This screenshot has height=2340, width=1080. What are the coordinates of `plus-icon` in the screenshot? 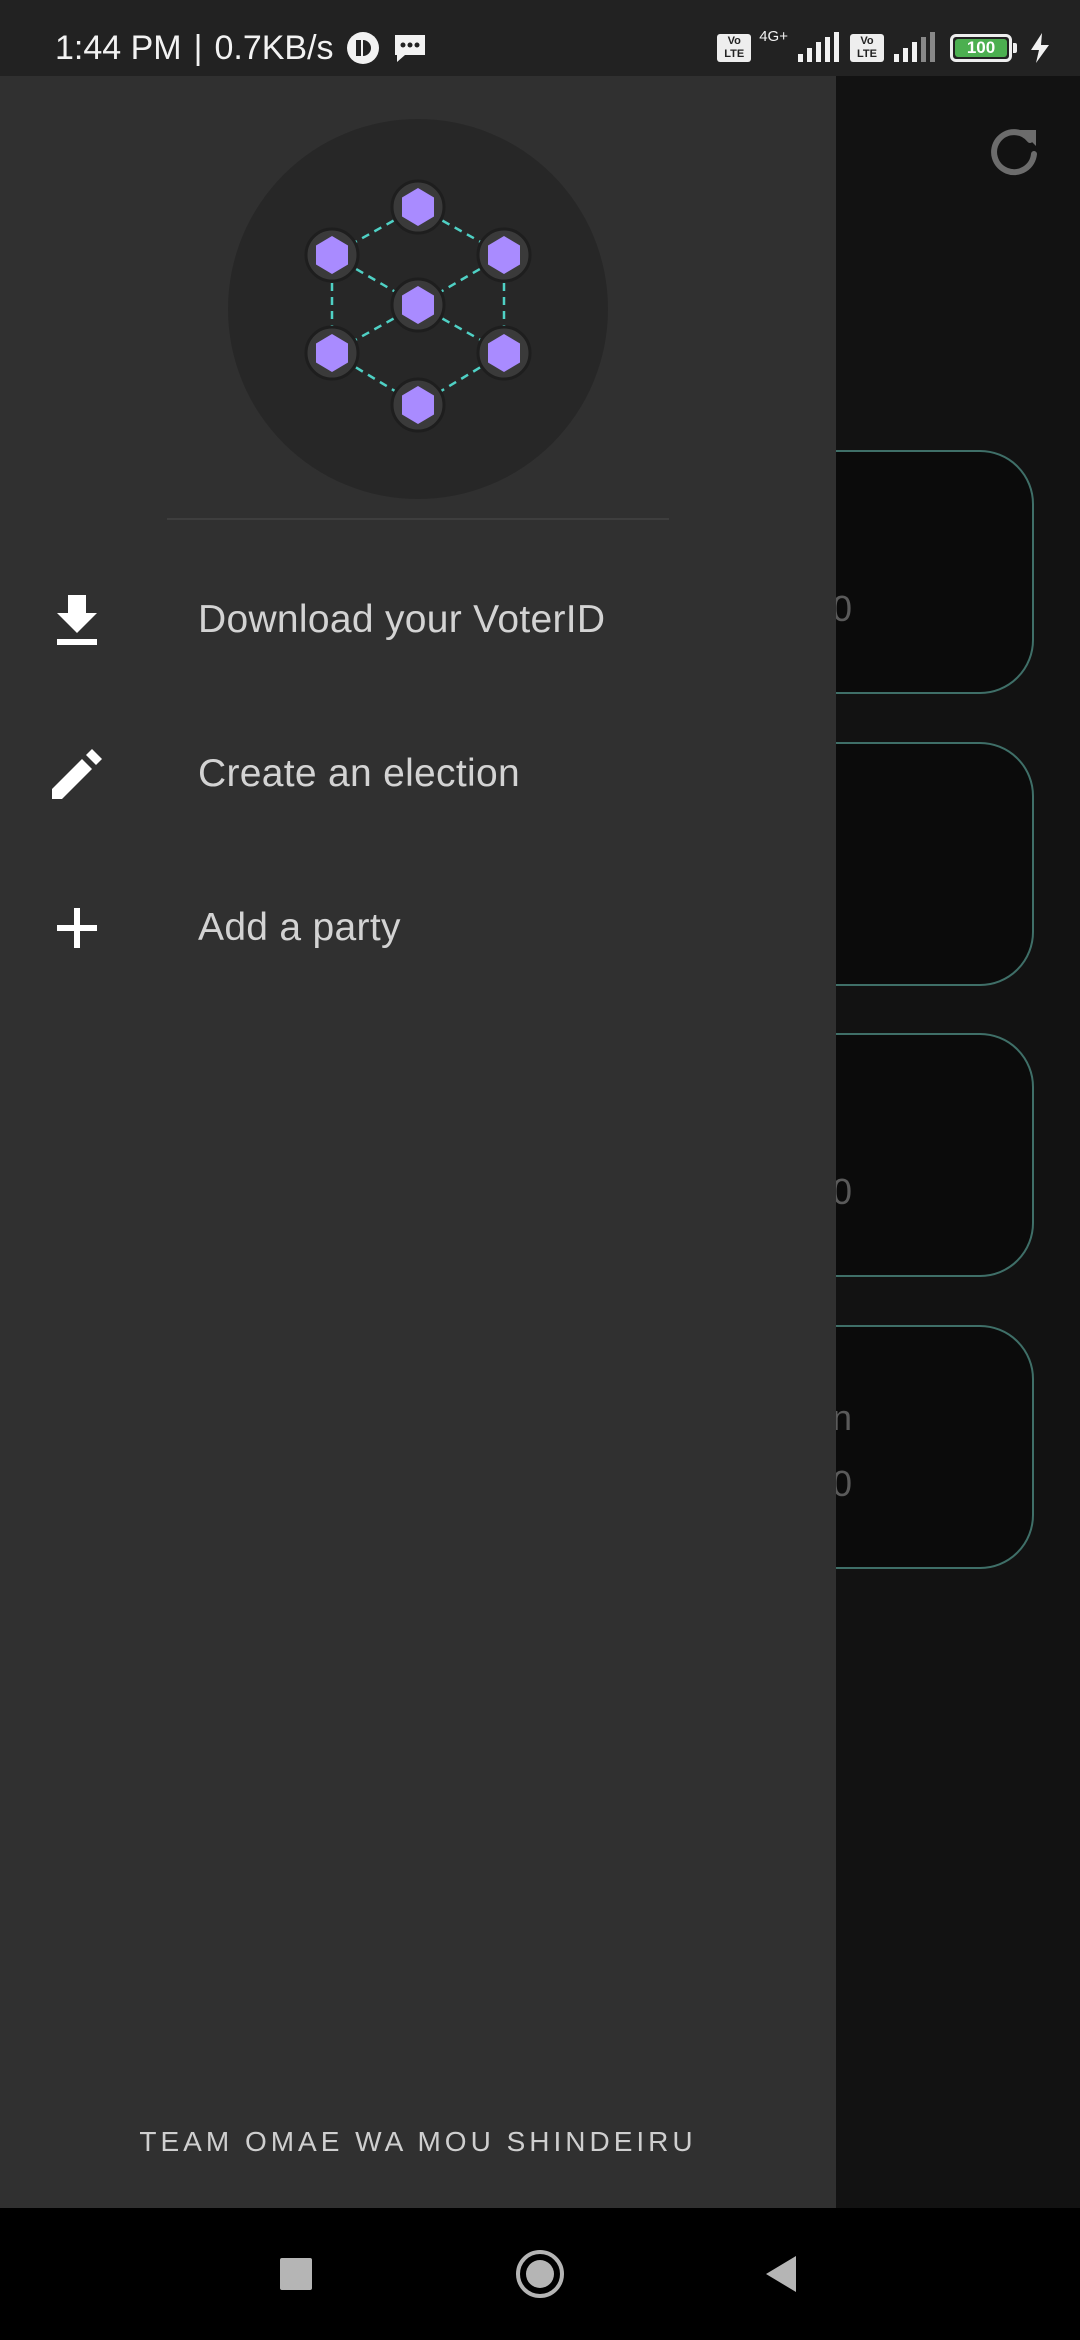 It's located at (77, 928).